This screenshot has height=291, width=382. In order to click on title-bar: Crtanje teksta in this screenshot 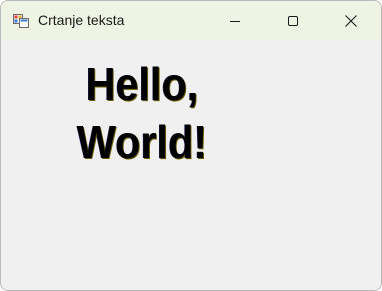, I will do `click(191, 20)`.